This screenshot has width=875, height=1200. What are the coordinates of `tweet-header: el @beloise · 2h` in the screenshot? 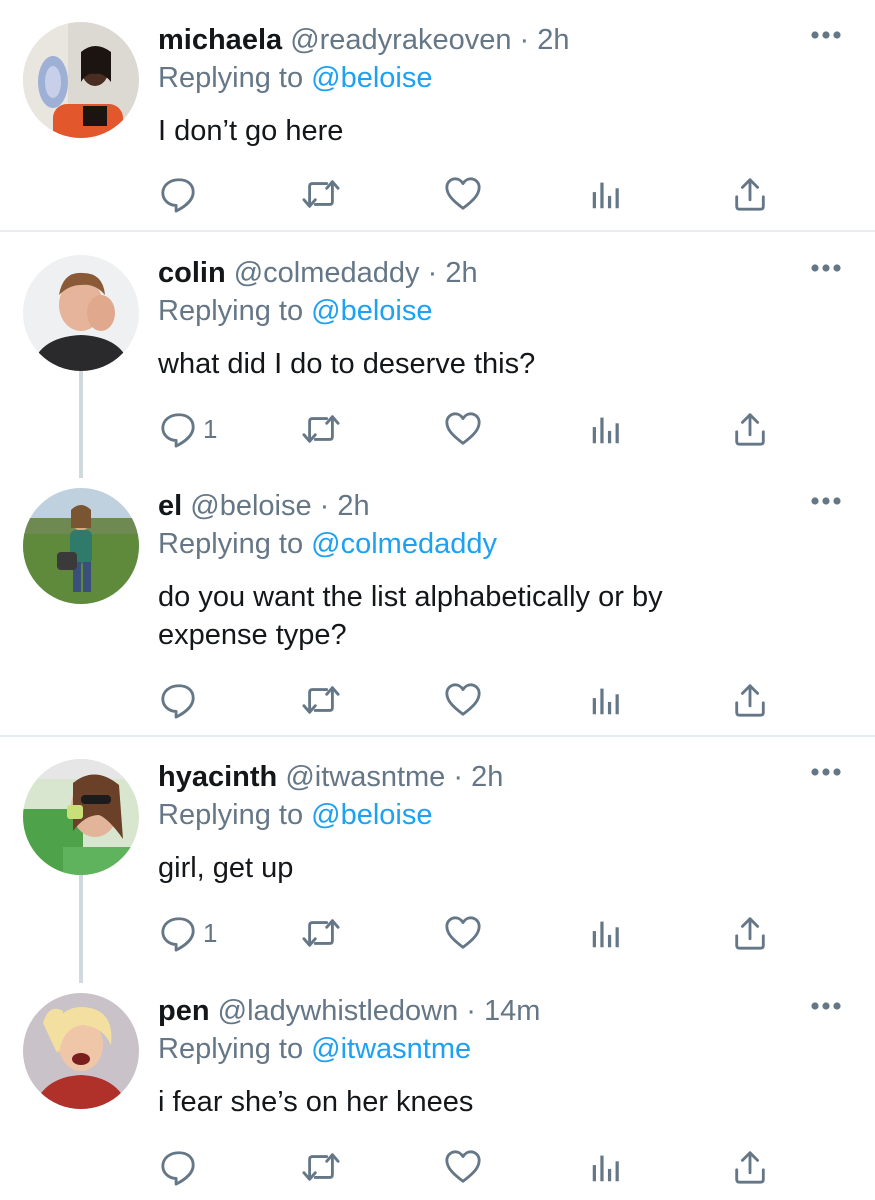 It's located at (264, 506).